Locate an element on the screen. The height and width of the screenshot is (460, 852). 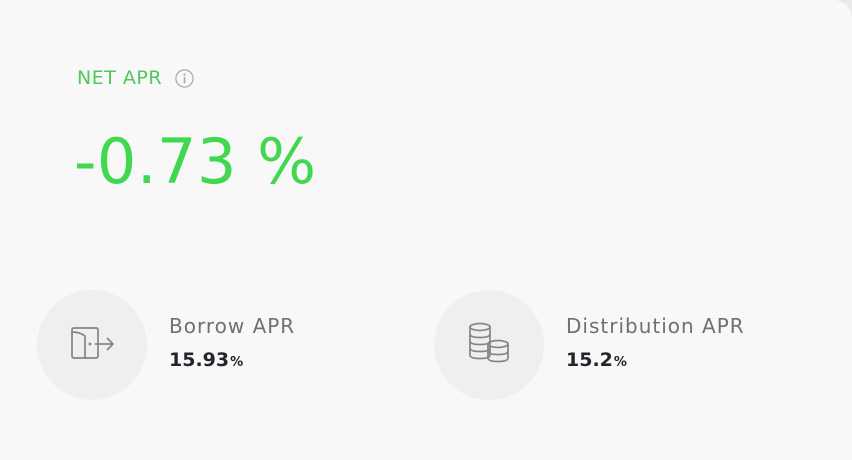
distribution-apr-value: 15.2 is located at coordinates (589, 360).